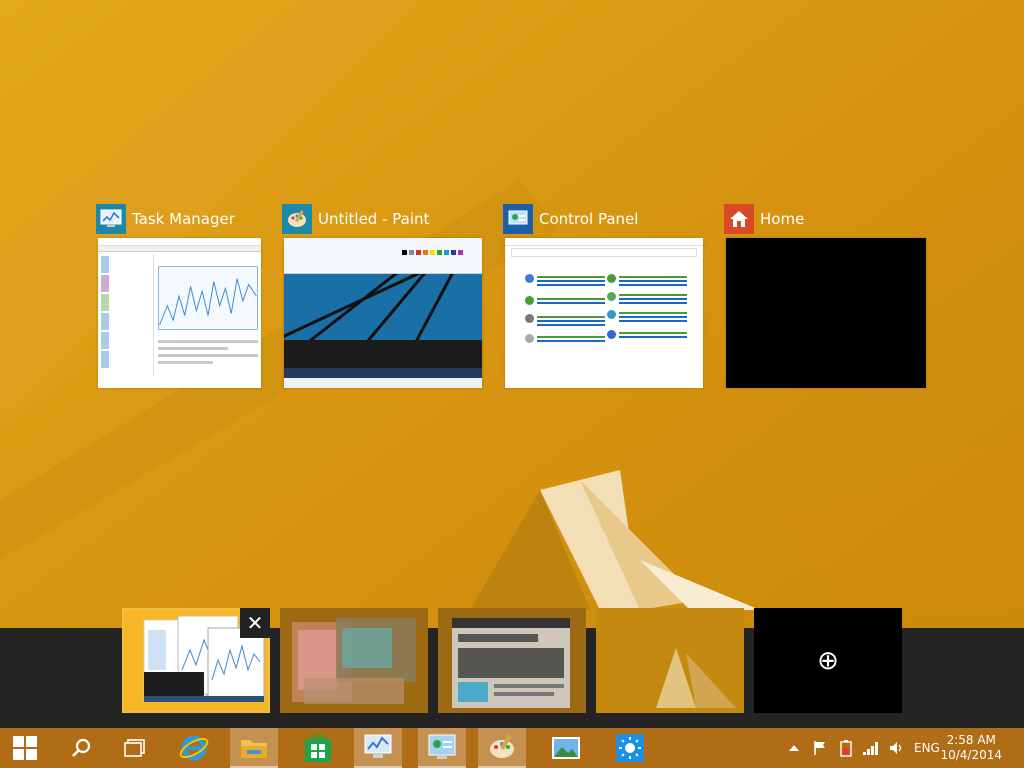  I want to click on task-view-button, so click(135, 748).